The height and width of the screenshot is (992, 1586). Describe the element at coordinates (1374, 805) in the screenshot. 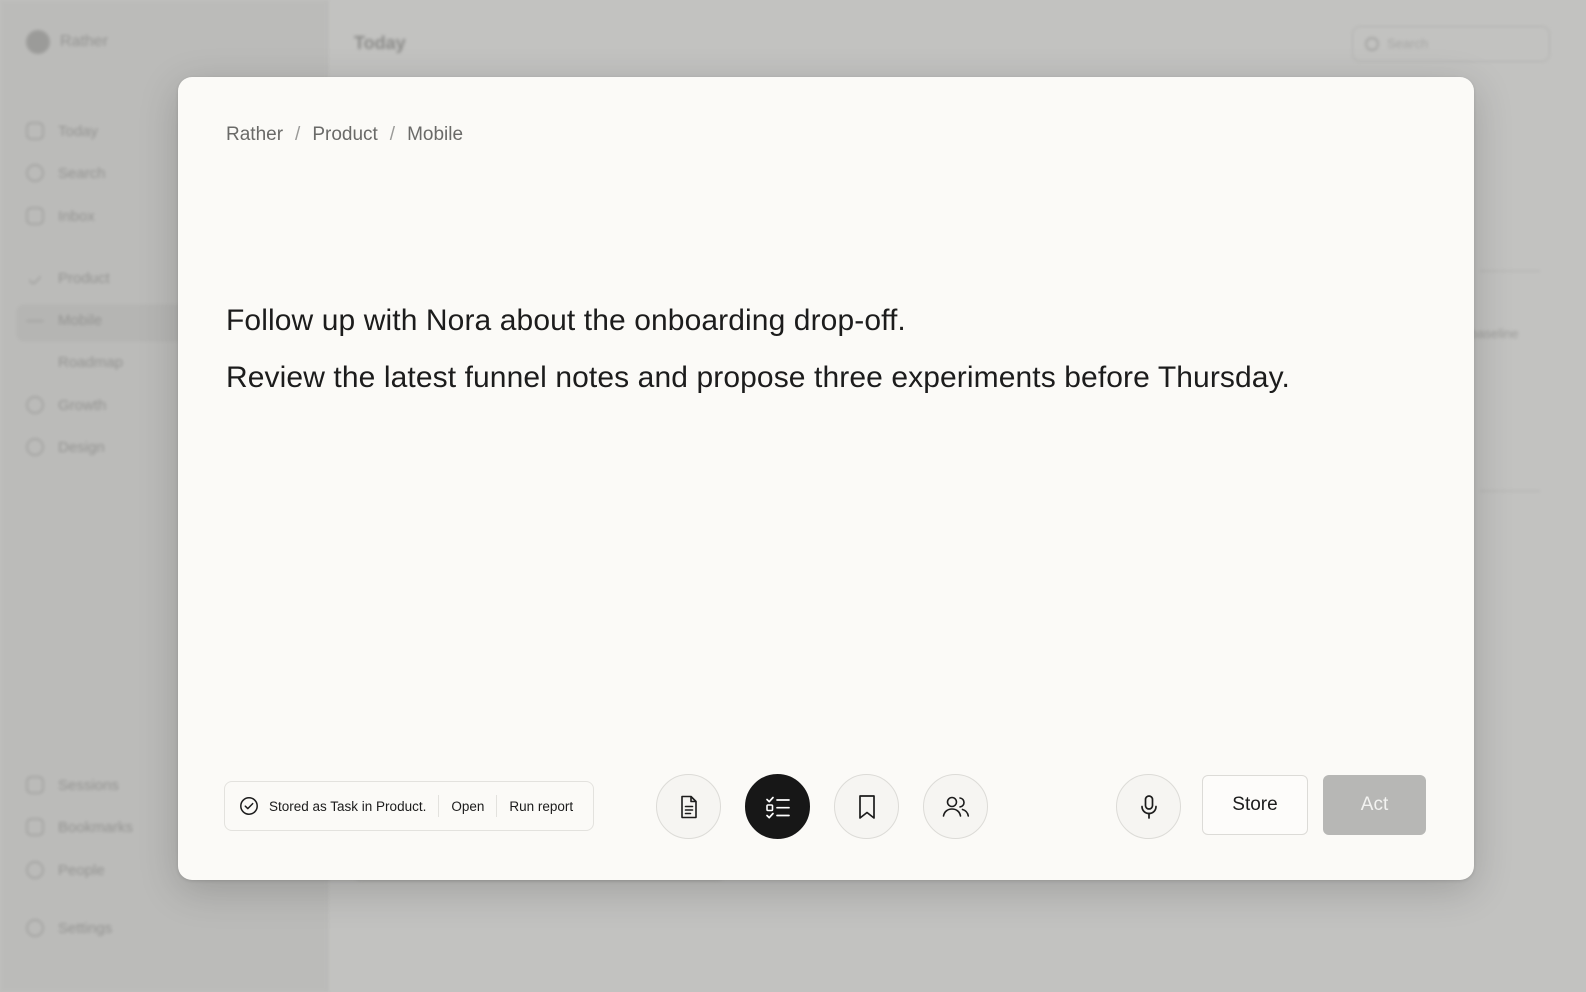

I see `act-button: Act` at that location.